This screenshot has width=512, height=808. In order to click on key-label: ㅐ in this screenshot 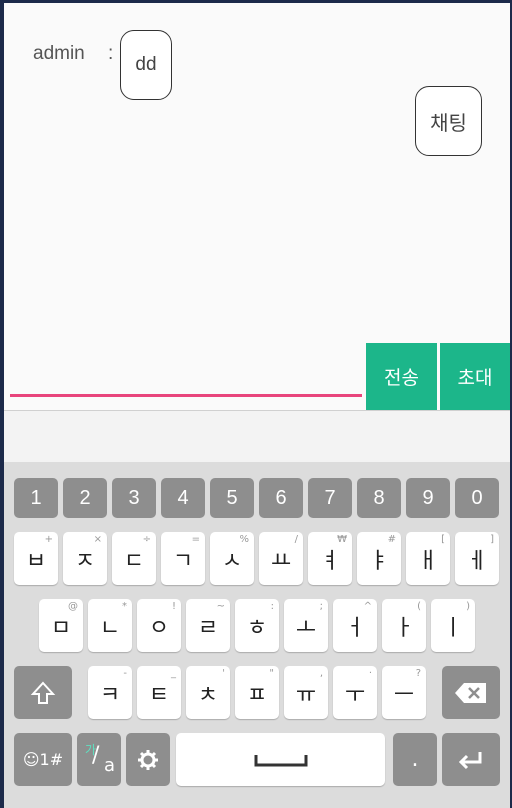, I will do `click(428, 561)`.